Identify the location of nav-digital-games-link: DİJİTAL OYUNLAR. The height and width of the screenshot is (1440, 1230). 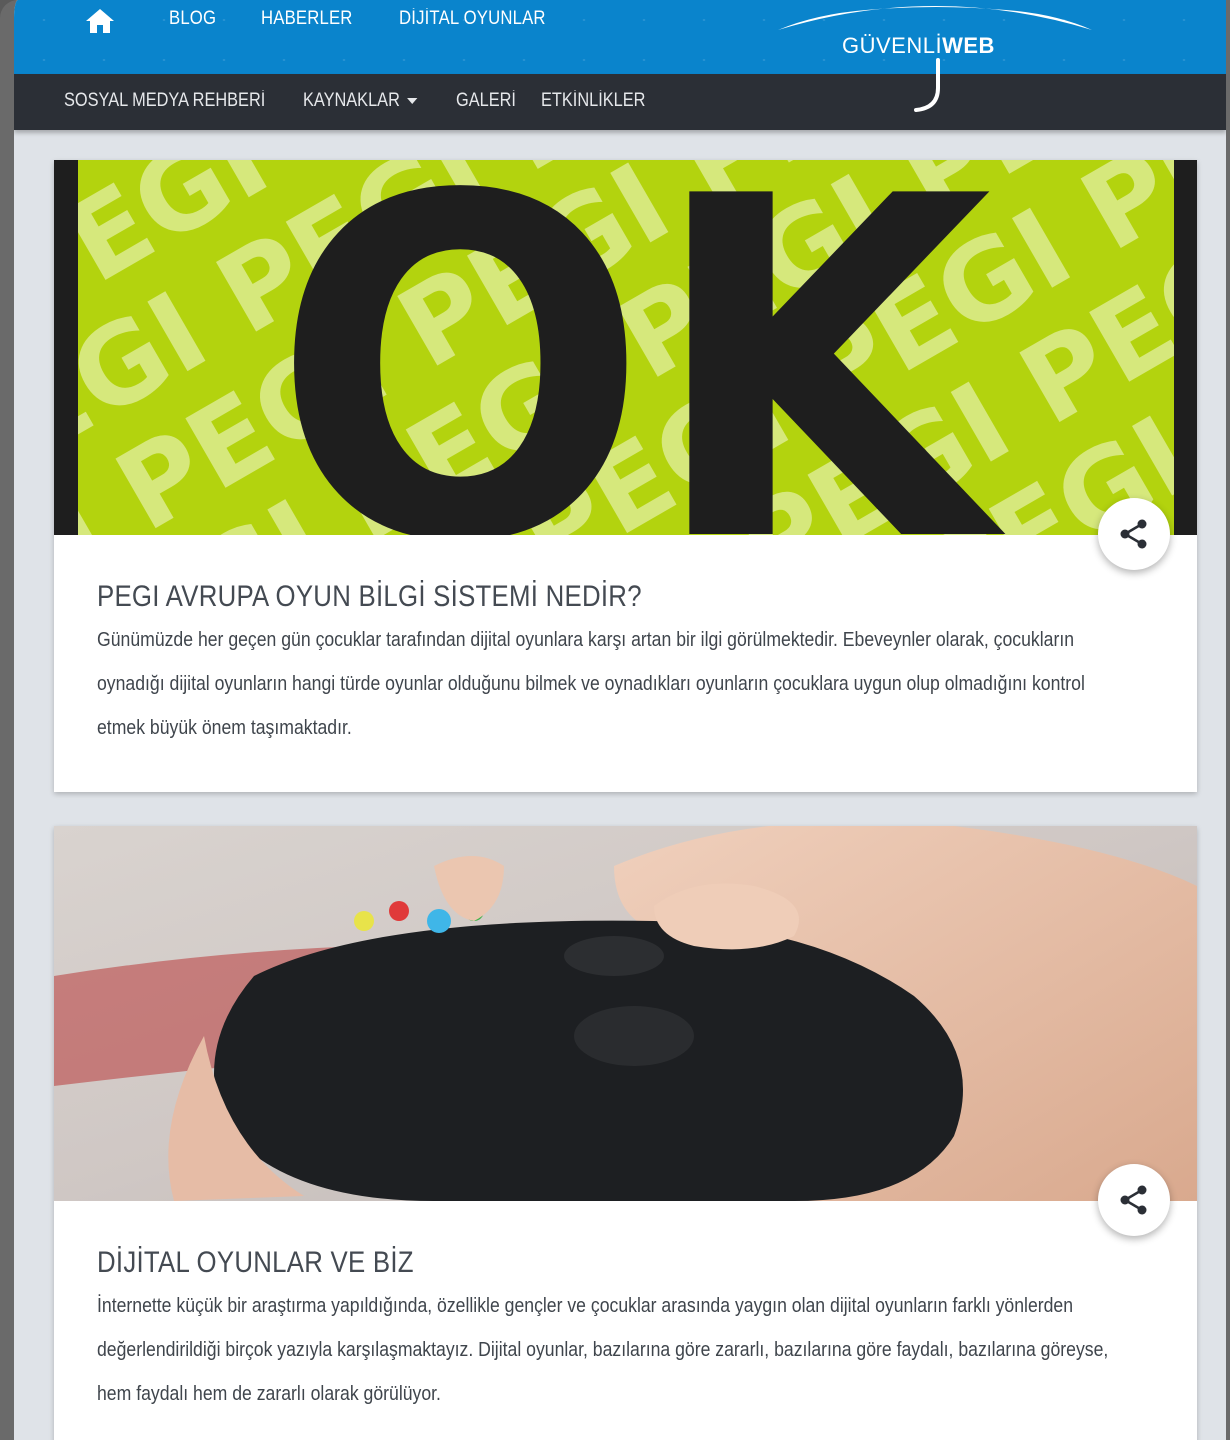
(472, 19).